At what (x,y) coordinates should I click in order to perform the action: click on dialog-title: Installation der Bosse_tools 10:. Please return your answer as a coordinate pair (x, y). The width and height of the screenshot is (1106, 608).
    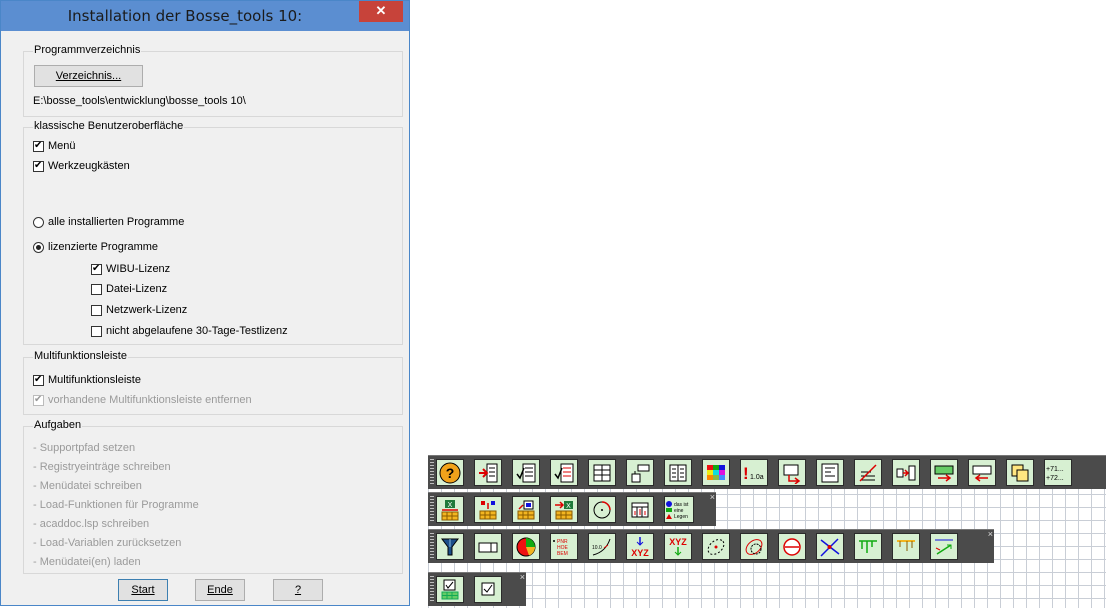
    Looking at the image, I should click on (185, 16).